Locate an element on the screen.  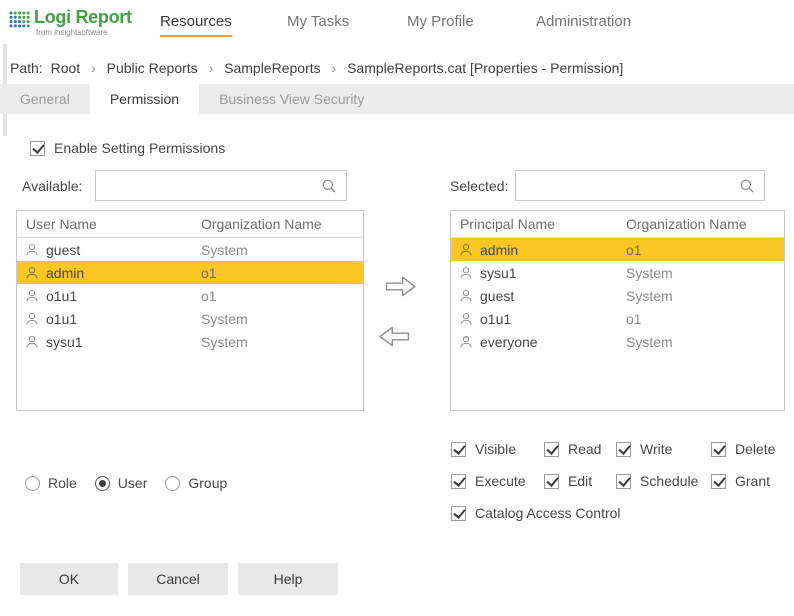
selected-table-header: Principal Name Organization Name is located at coordinates (617, 224).